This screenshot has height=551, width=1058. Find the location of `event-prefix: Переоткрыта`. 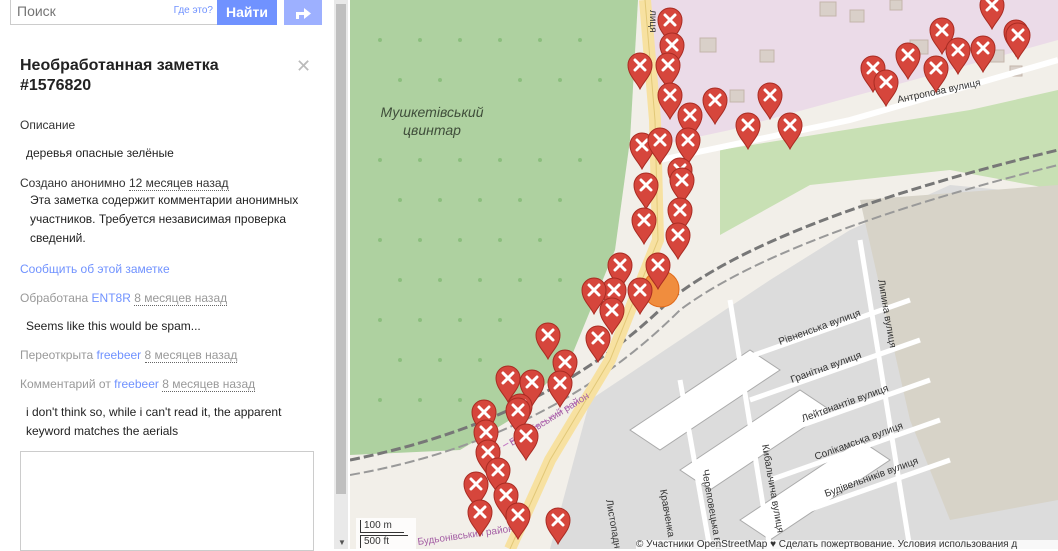

event-prefix: Переоткрыта is located at coordinates (57, 355).